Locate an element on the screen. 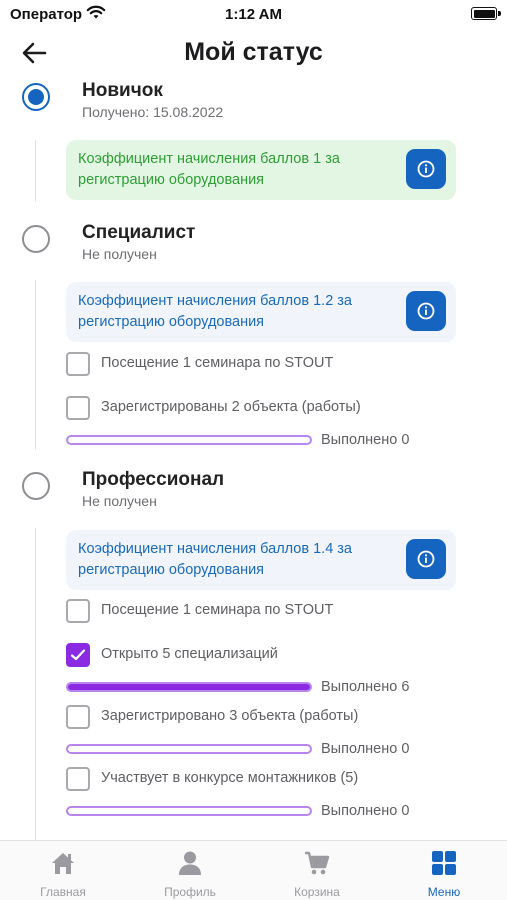 This screenshot has width=507, height=900. progress-fill is located at coordinates (189, 687).